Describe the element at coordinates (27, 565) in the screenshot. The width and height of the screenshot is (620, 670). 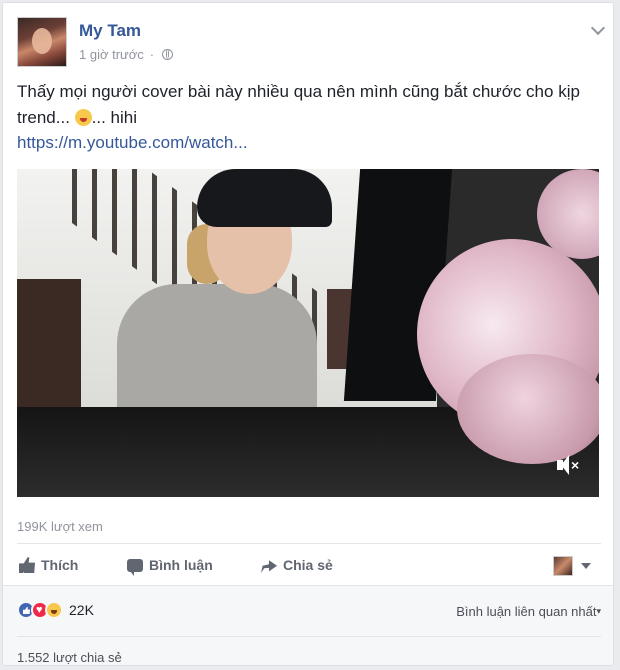
I see `like-icon` at that location.